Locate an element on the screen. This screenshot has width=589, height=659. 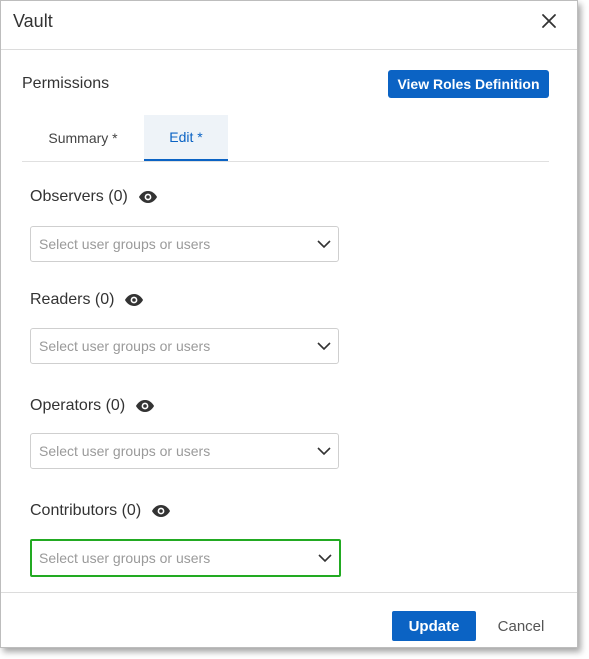
readers-select: Select user groups or users is located at coordinates (184, 346).